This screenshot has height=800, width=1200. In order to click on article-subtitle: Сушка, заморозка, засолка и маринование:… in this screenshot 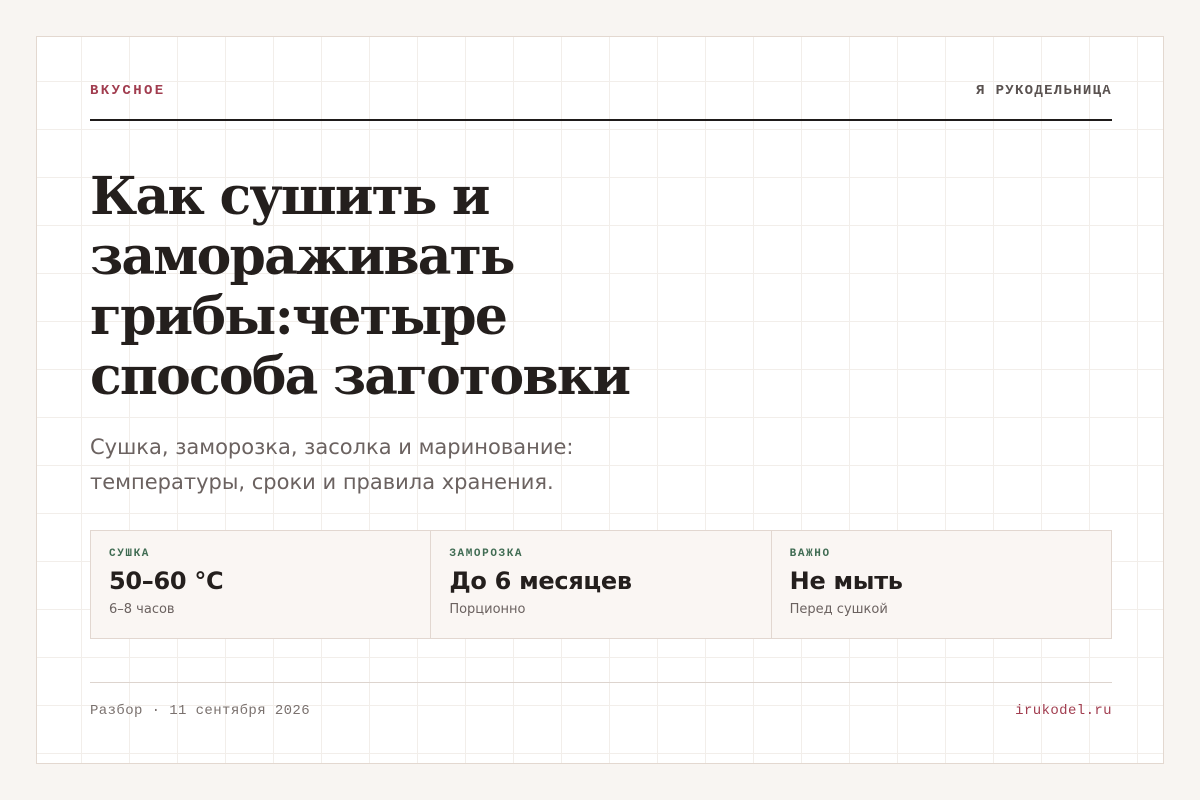, I will do `click(332, 464)`.